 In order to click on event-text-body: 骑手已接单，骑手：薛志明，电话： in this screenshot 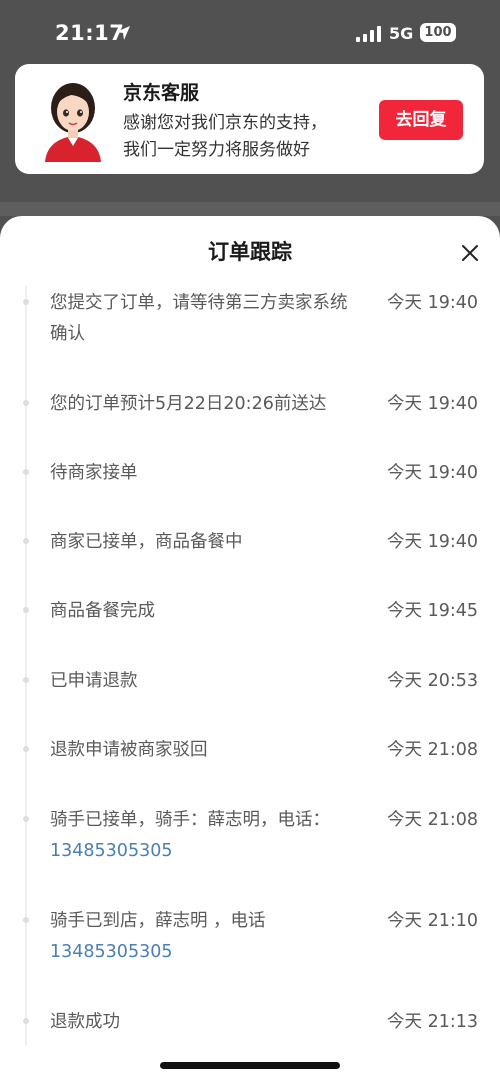, I will do `click(190, 820)`.